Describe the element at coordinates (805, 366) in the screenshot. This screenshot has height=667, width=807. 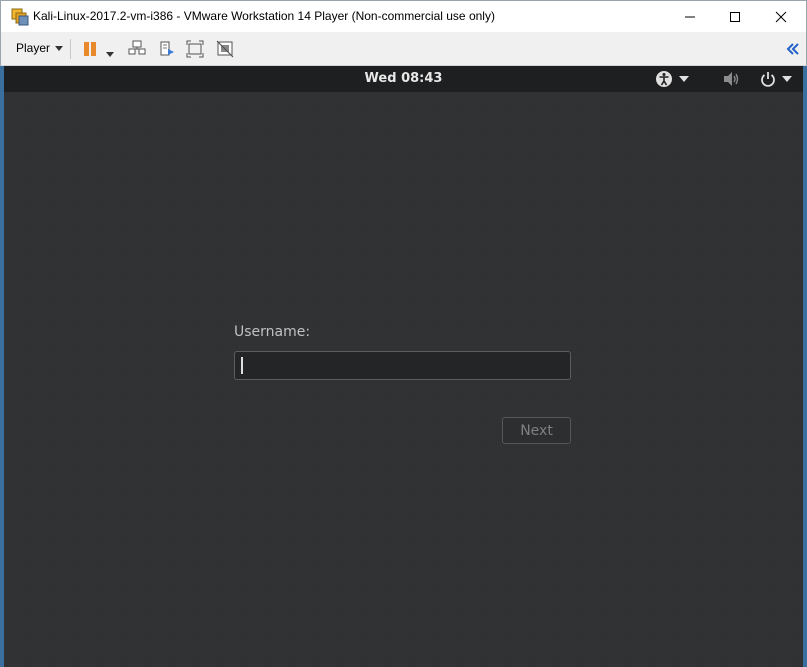
I see `window-frame-right` at that location.